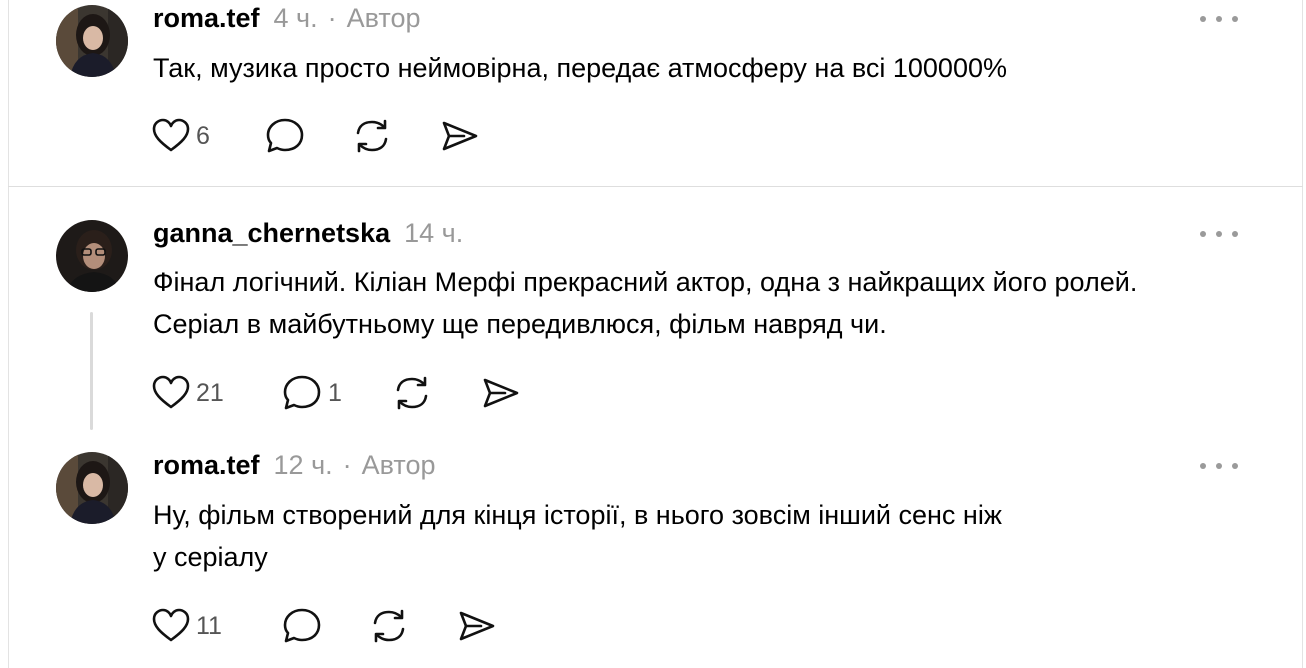 The image size is (1306, 668). Describe the element at coordinates (1302, 334) in the screenshot. I see `right-border` at that location.